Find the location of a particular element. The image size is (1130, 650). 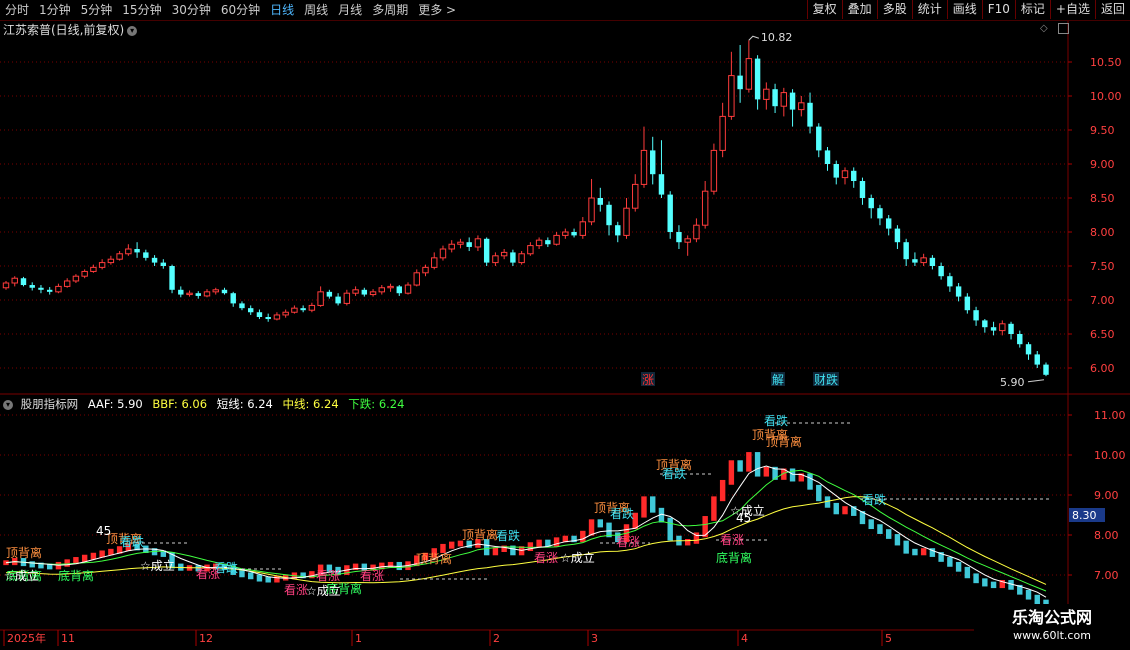

diamond-icon: ◇ is located at coordinates (1044, 28).